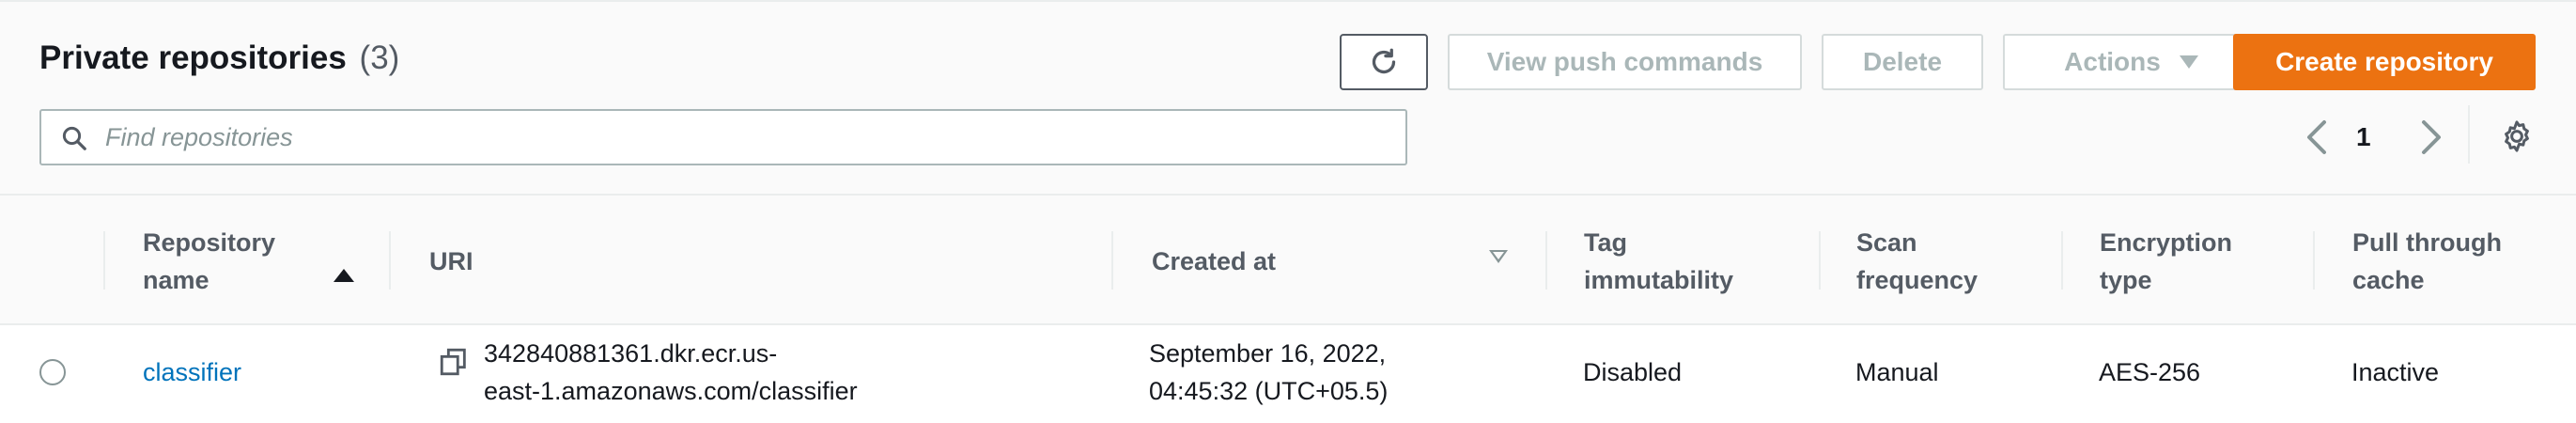 Image resolution: width=2576 pixels, height=423 pixels. Describe the element at coordinates (451, 261) in the screenshot. I see `column-uri: URI` at that location.